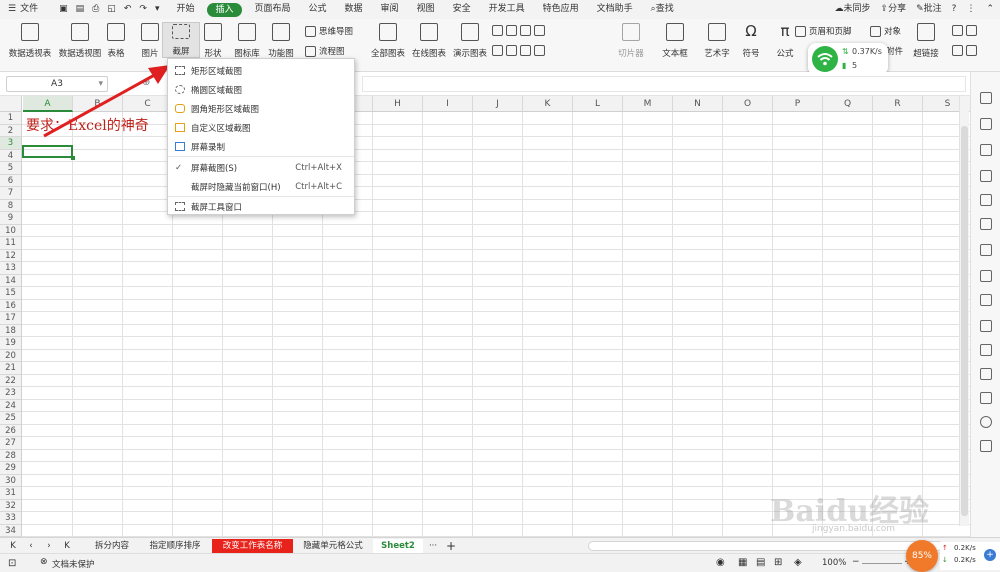  Describe the element at coordinates (11, 405) in the screenshot. I see `row-header: 24` at that location.